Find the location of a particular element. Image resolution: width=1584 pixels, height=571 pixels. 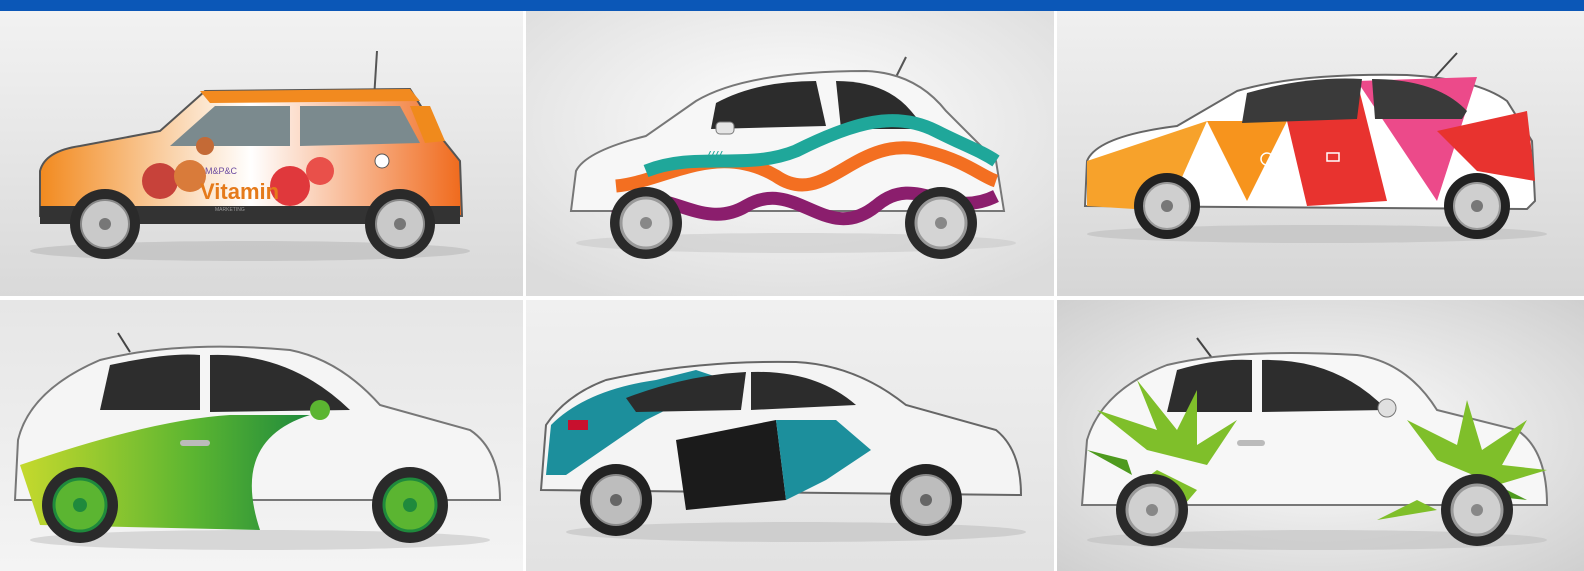

livery-logo-text: ////–– is located at coordinates (721, 156).